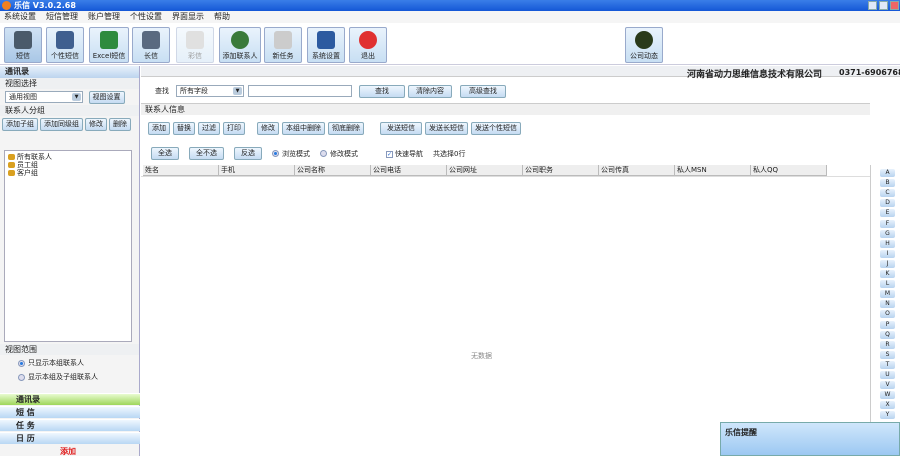 This screenshot has height=457, width=900. Describe the element at coordinates (887, 183) in the screenshot. I see `letter-nav-b: B` at that location.